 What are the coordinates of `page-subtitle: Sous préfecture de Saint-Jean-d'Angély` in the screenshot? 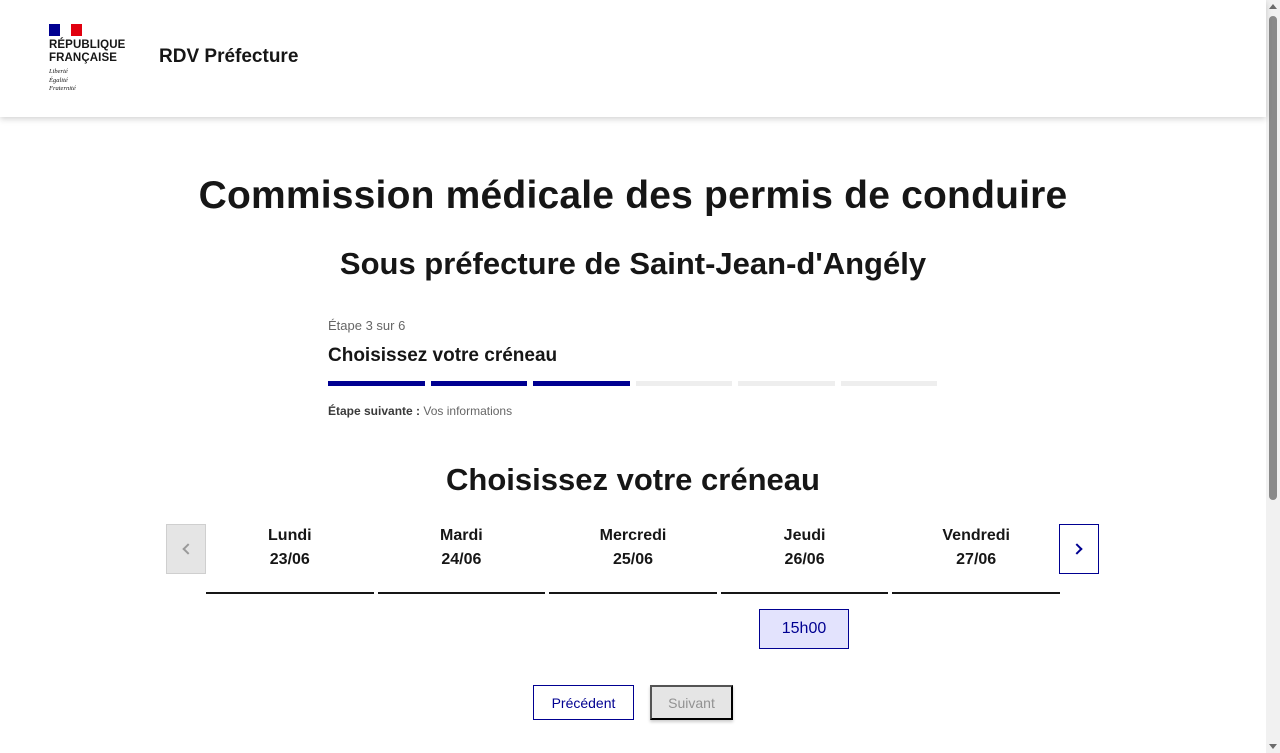 It's located at (633, 263).